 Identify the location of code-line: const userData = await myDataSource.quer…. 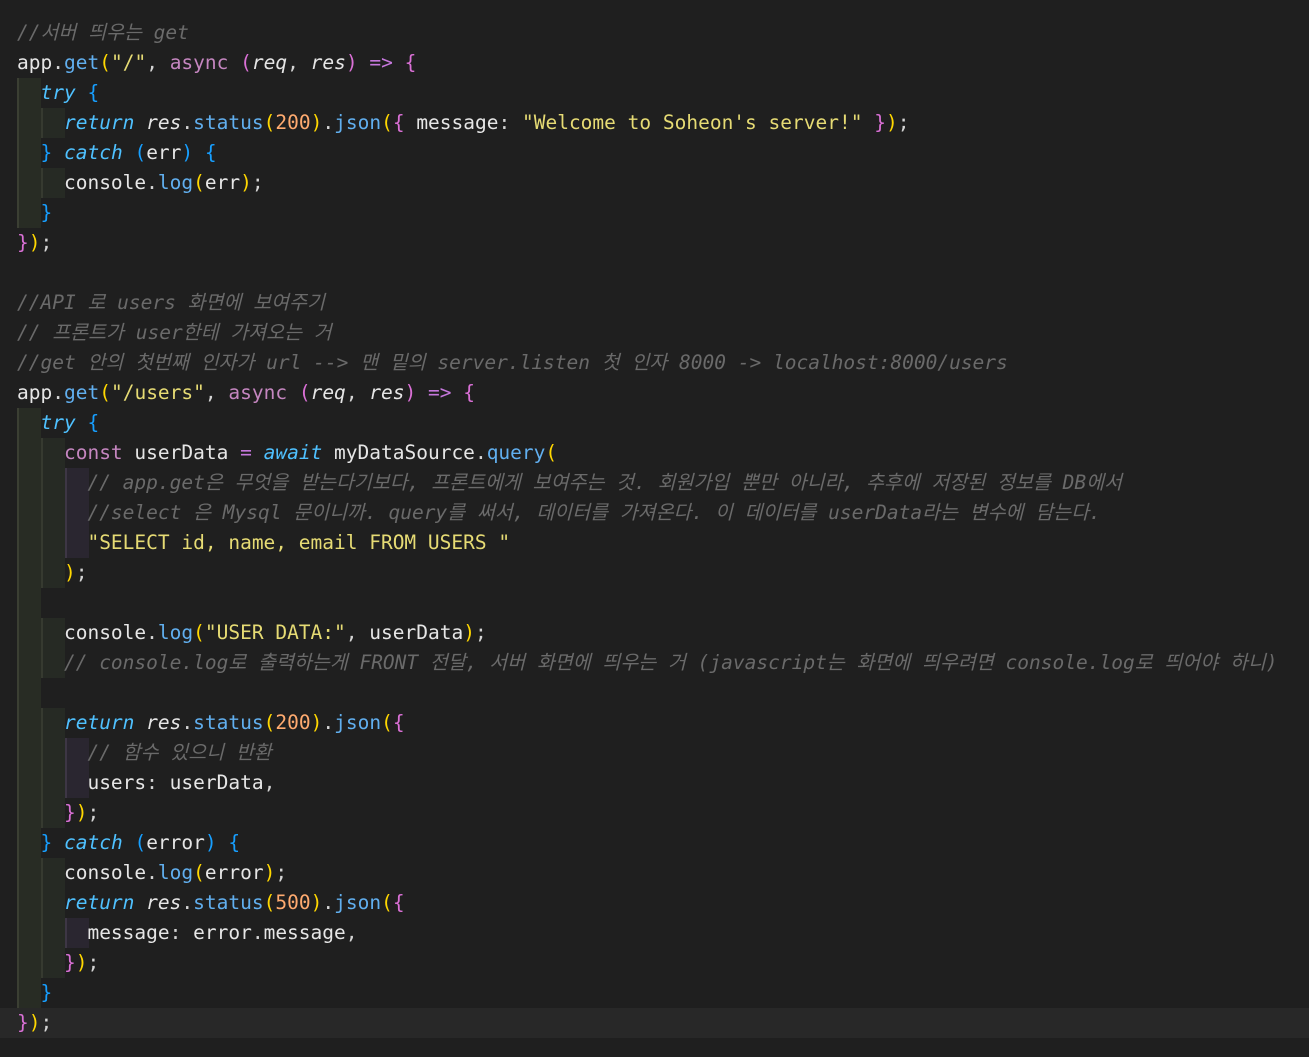
(654, 453).